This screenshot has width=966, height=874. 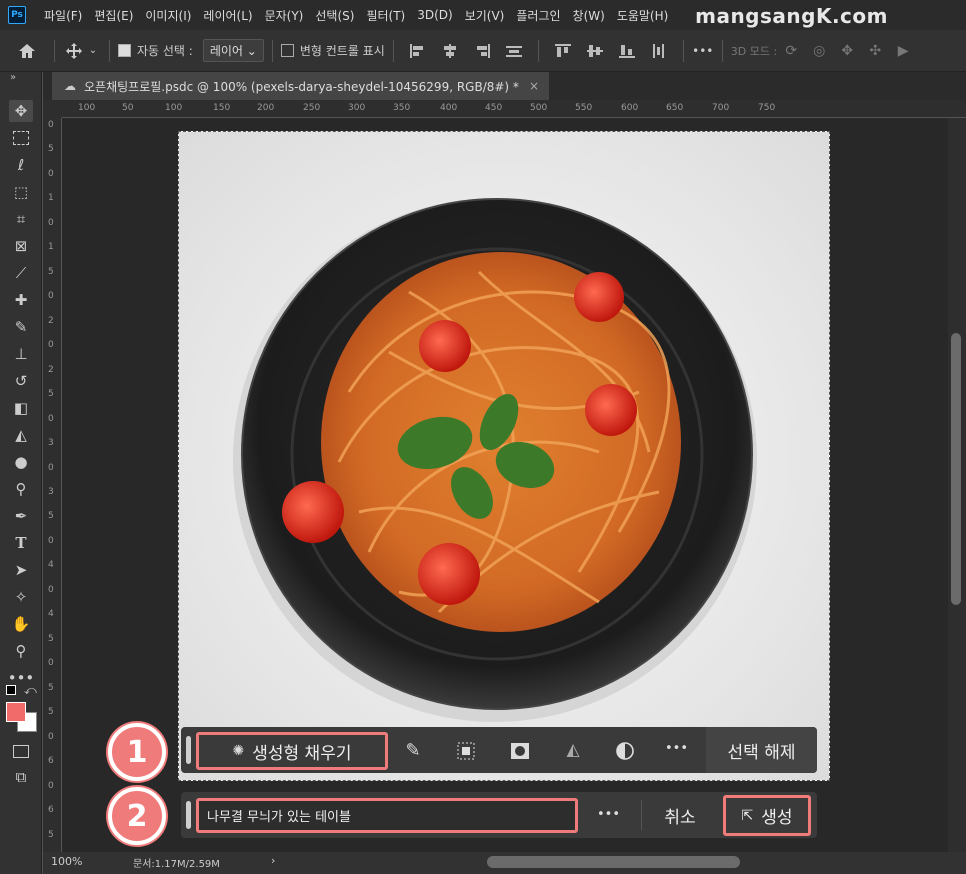 What do you see at coordinates (51, 198) in the screenshot?
I see `vruler-tick: 1` at bounding box center [51, 198].